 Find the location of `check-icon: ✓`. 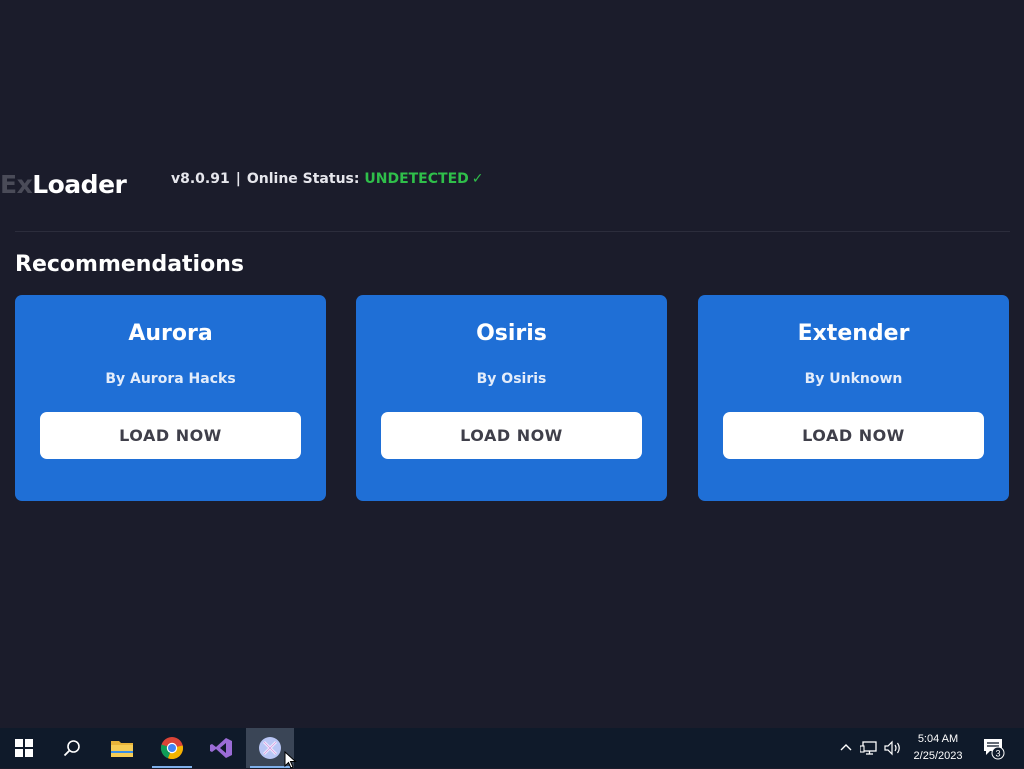

check-icon: ✓ is located at coordinates (477, 179).